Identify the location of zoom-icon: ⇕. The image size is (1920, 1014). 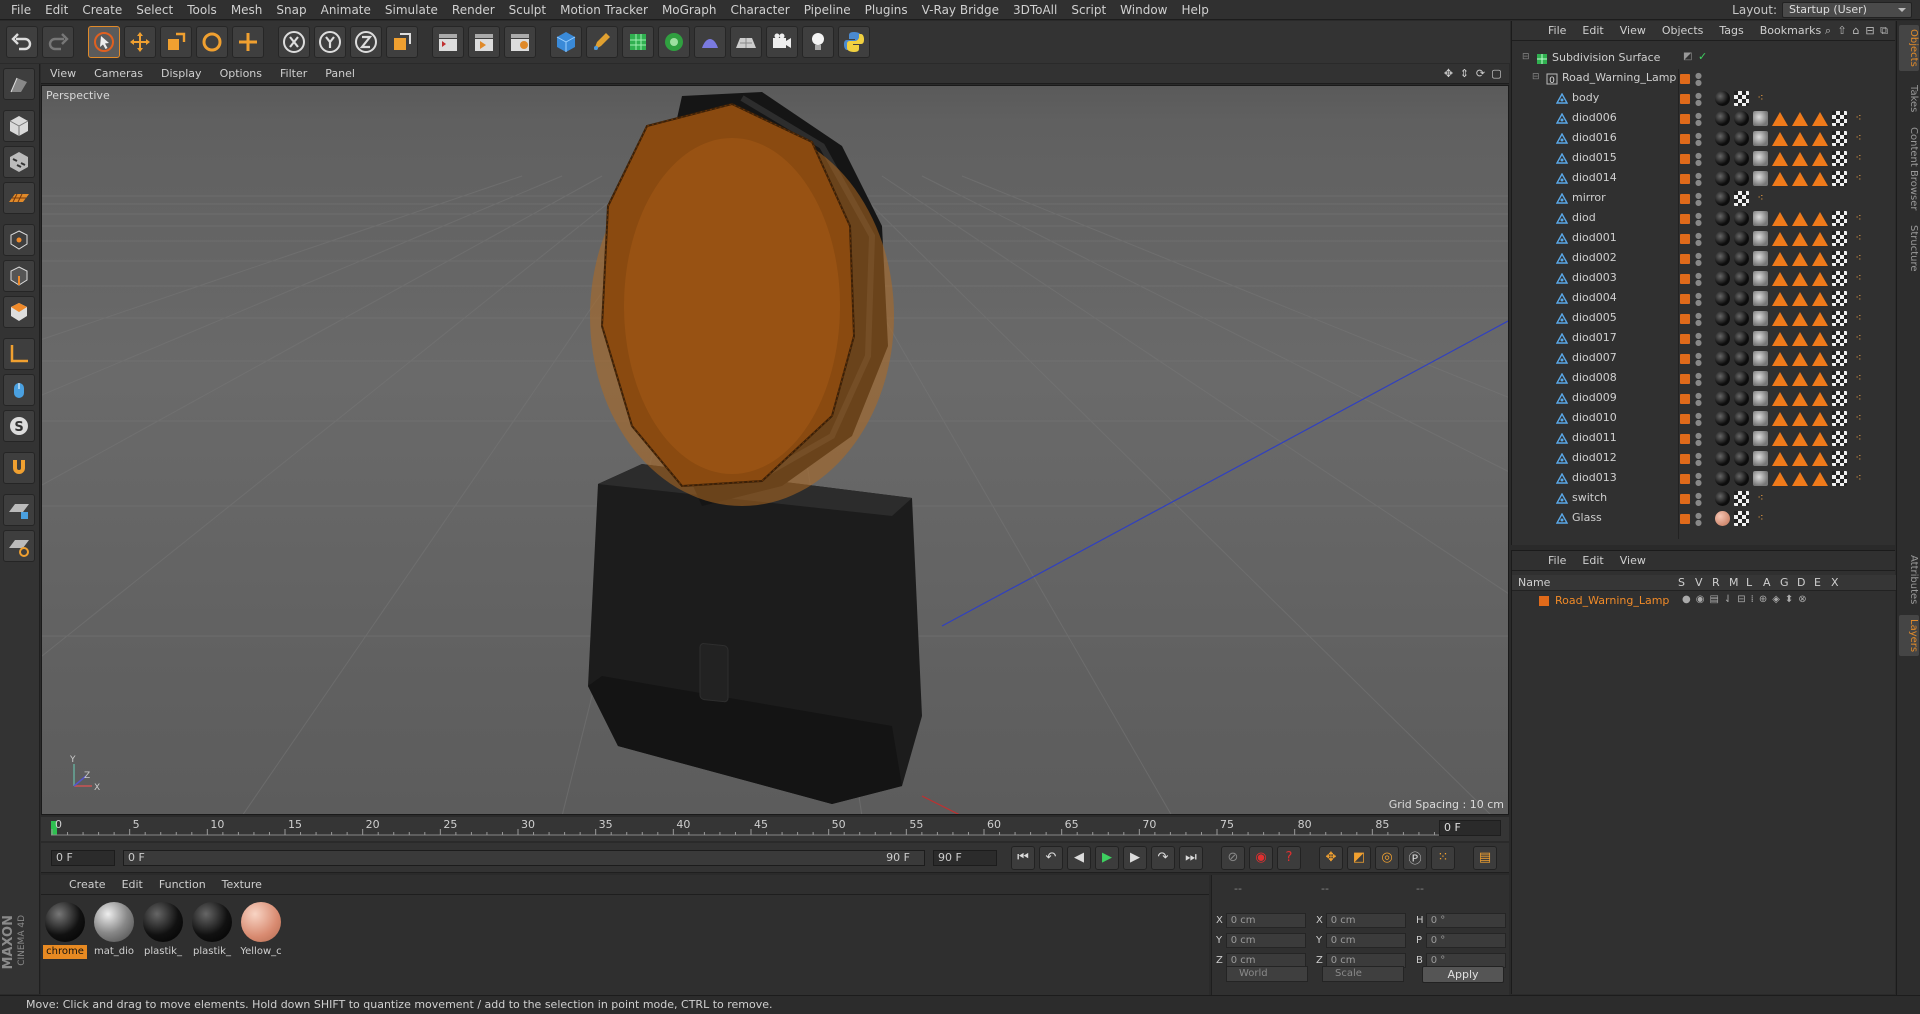
(1464, 73).